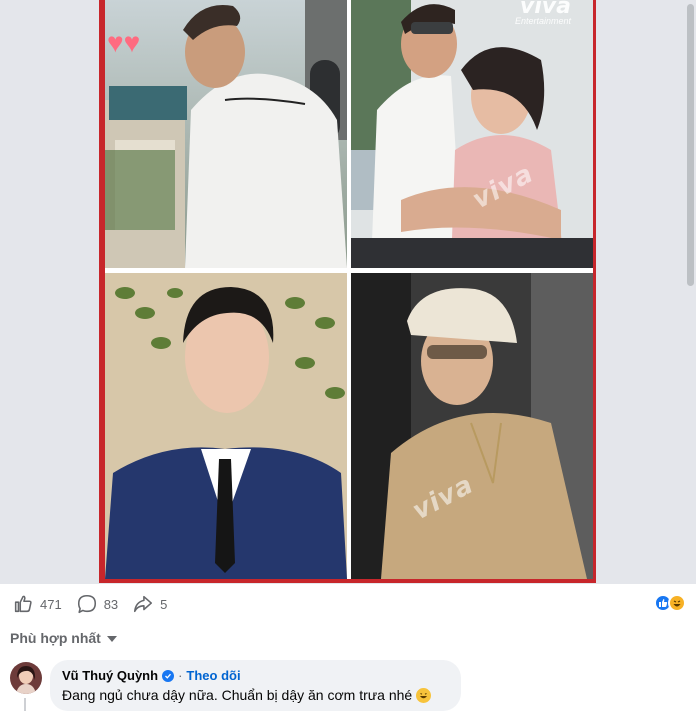  Describe the element at coordinates (25, 704) in the screenshot. I see `thread-line` at that location.